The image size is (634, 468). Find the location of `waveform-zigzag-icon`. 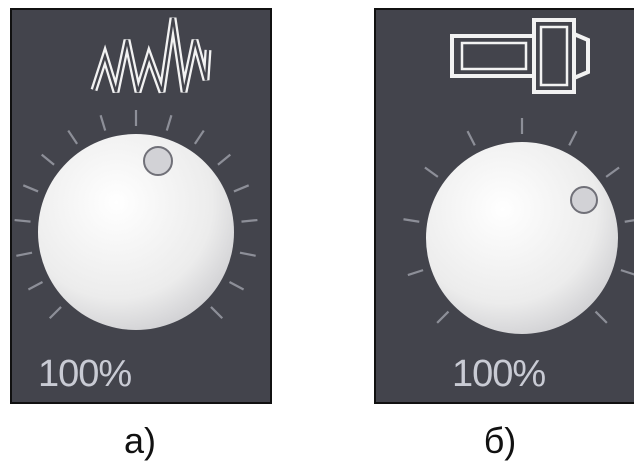

waveform-zigzag-icon is located at coordinates (151, 55).